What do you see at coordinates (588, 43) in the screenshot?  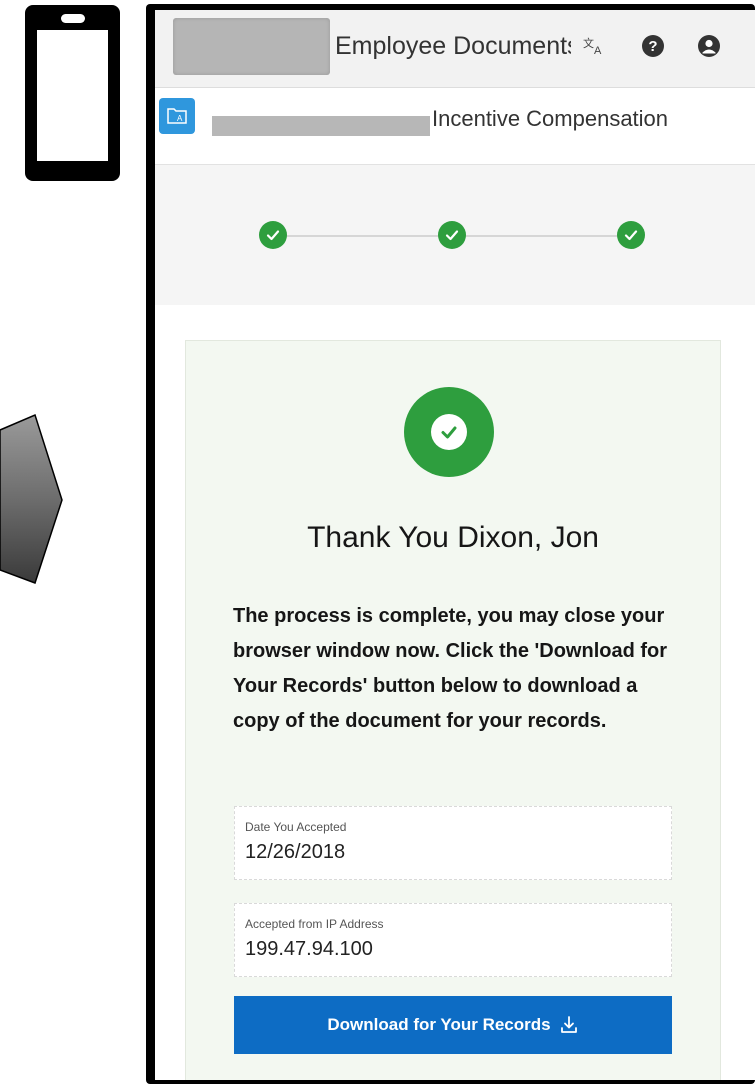 I see `svg-text: 文` at bounding box center [588, 43].